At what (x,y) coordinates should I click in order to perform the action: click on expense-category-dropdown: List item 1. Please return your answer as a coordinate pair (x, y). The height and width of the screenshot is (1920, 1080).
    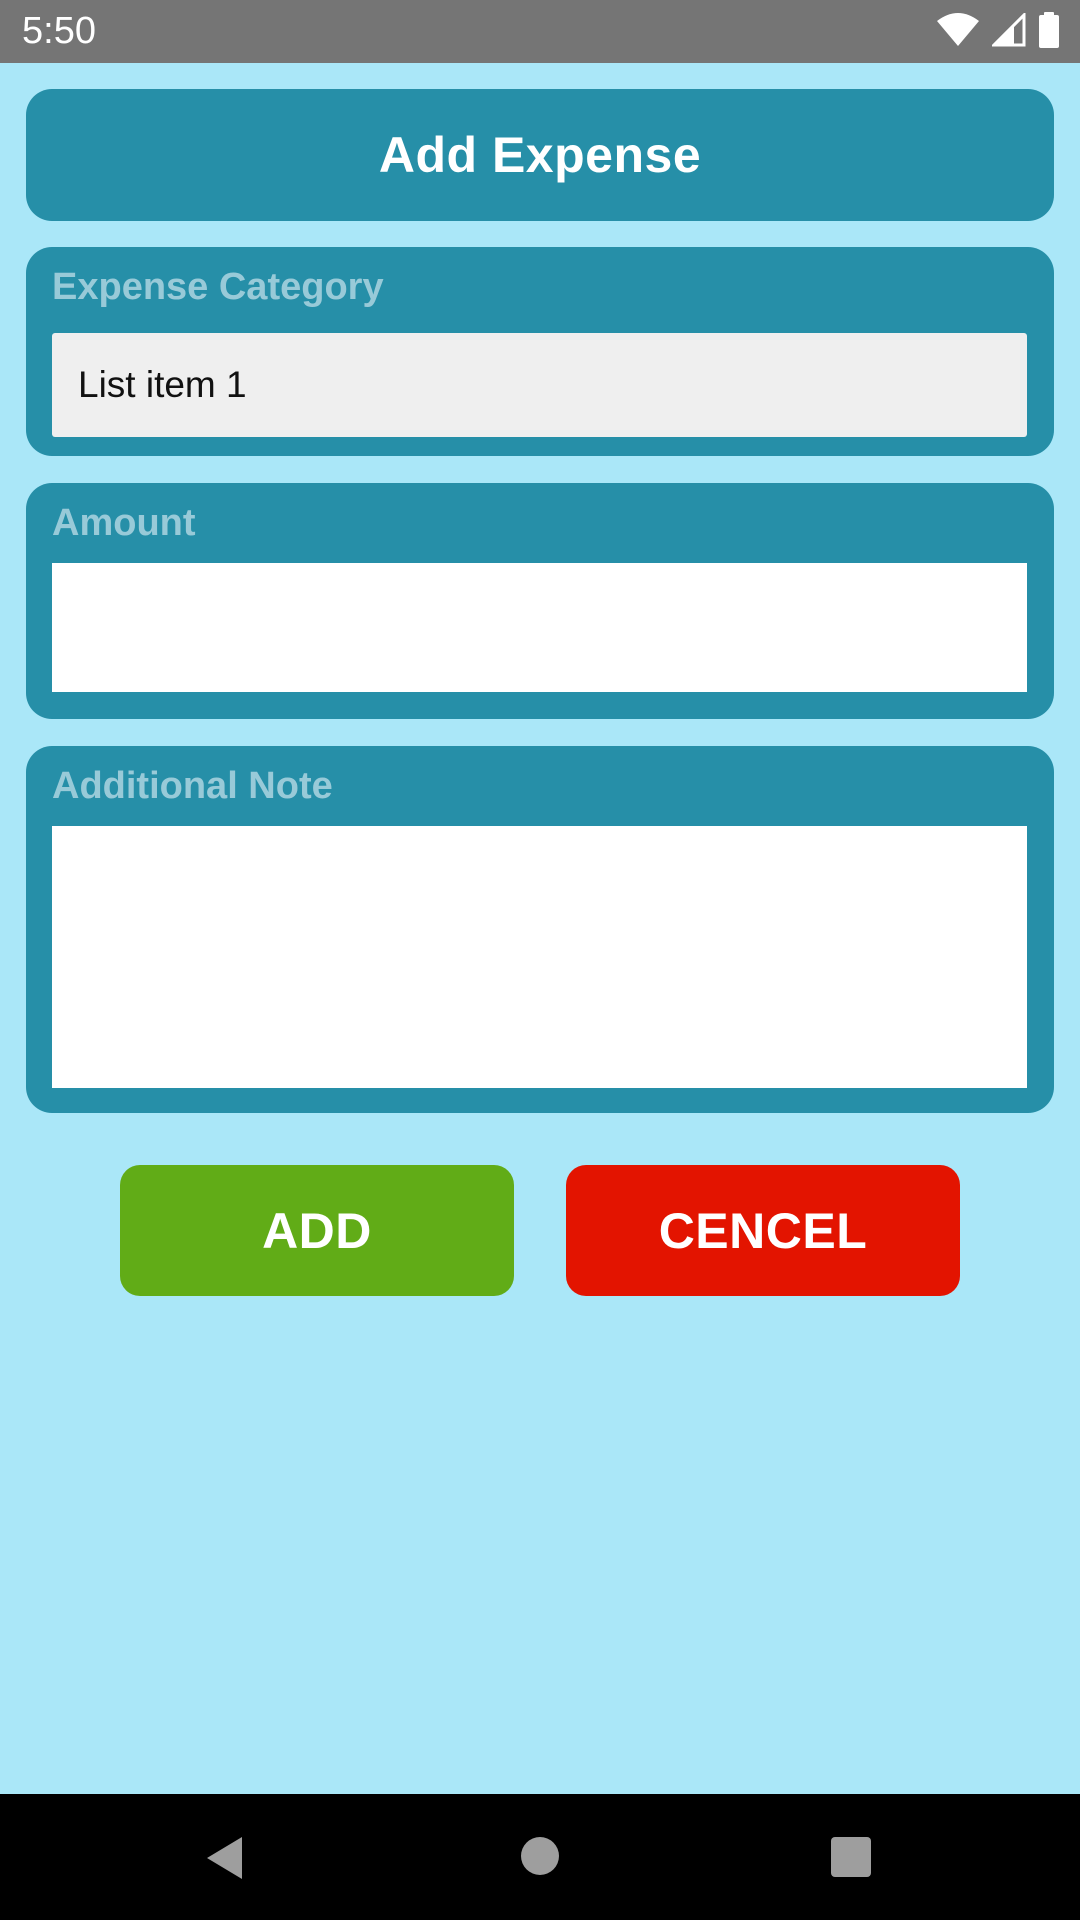
    Looking at the image, I should click on (539, 385).